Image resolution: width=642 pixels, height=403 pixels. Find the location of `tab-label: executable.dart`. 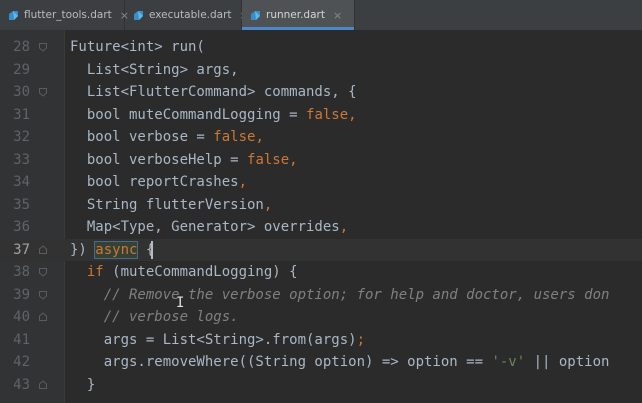

tab-label: executable.dart is located at coordinates (190, 15).